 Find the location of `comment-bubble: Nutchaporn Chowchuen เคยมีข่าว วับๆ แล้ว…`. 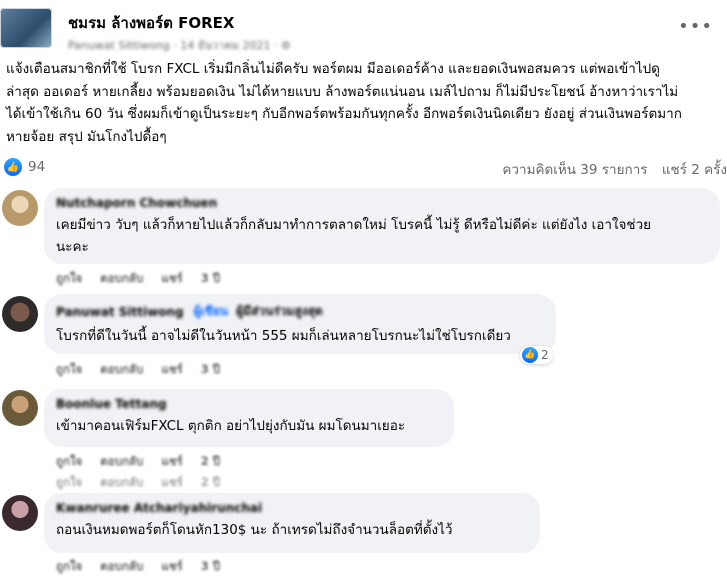

comment-bubble: Nutchaporn Chowchuen เคยมีข่าว วับๆ แล้ว… is located at coordinates (382, 226).